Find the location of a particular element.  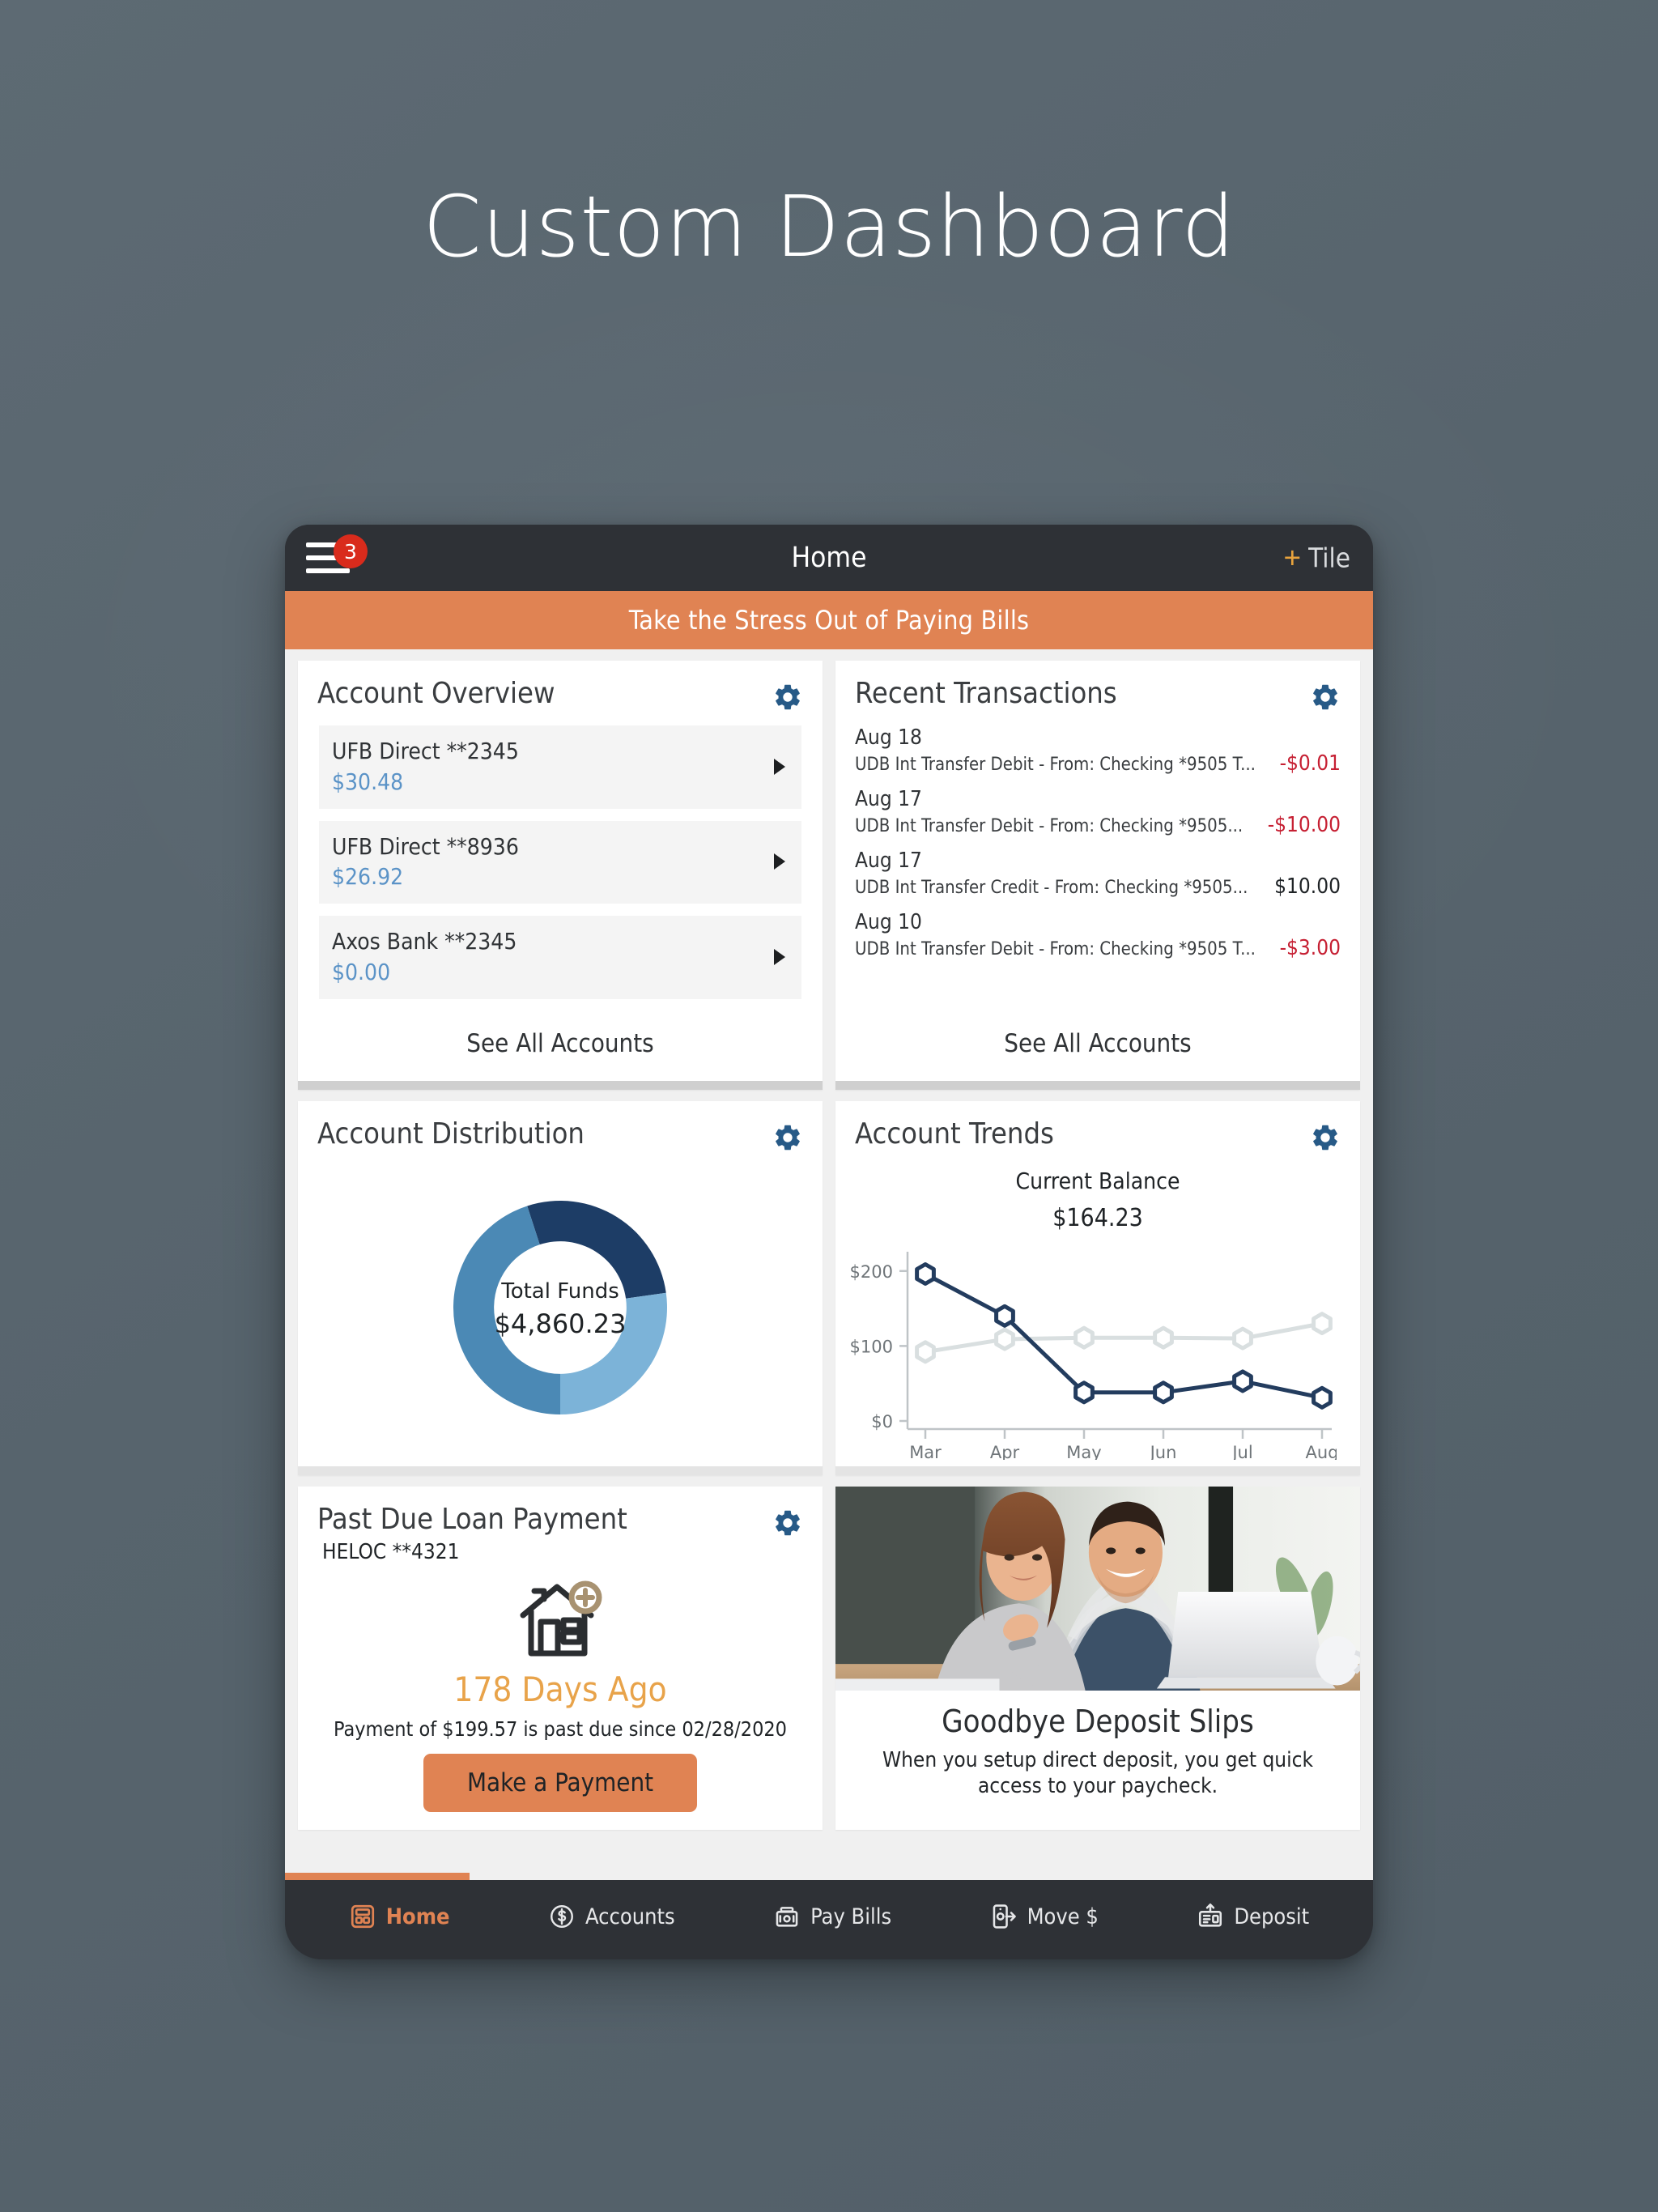

add-tile-button: + Tile is located at coordinates (1317, 558).